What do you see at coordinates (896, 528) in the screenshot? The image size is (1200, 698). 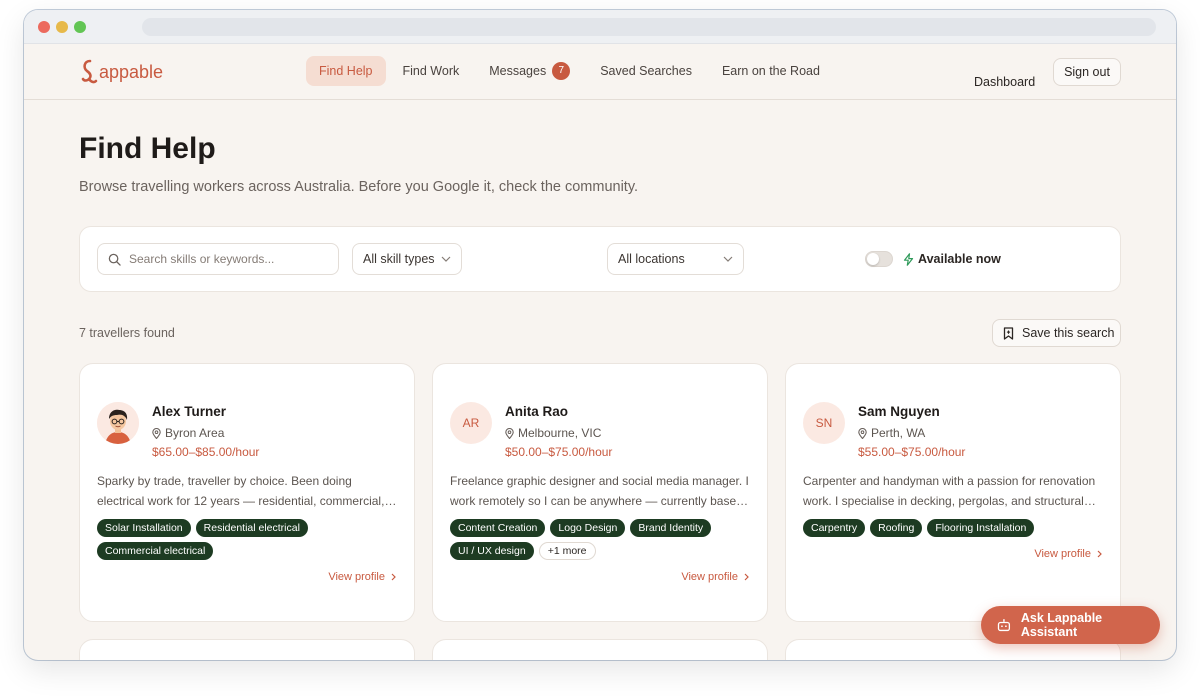 I see `skill-tag: Roofing` at bounding box center [896, 528].